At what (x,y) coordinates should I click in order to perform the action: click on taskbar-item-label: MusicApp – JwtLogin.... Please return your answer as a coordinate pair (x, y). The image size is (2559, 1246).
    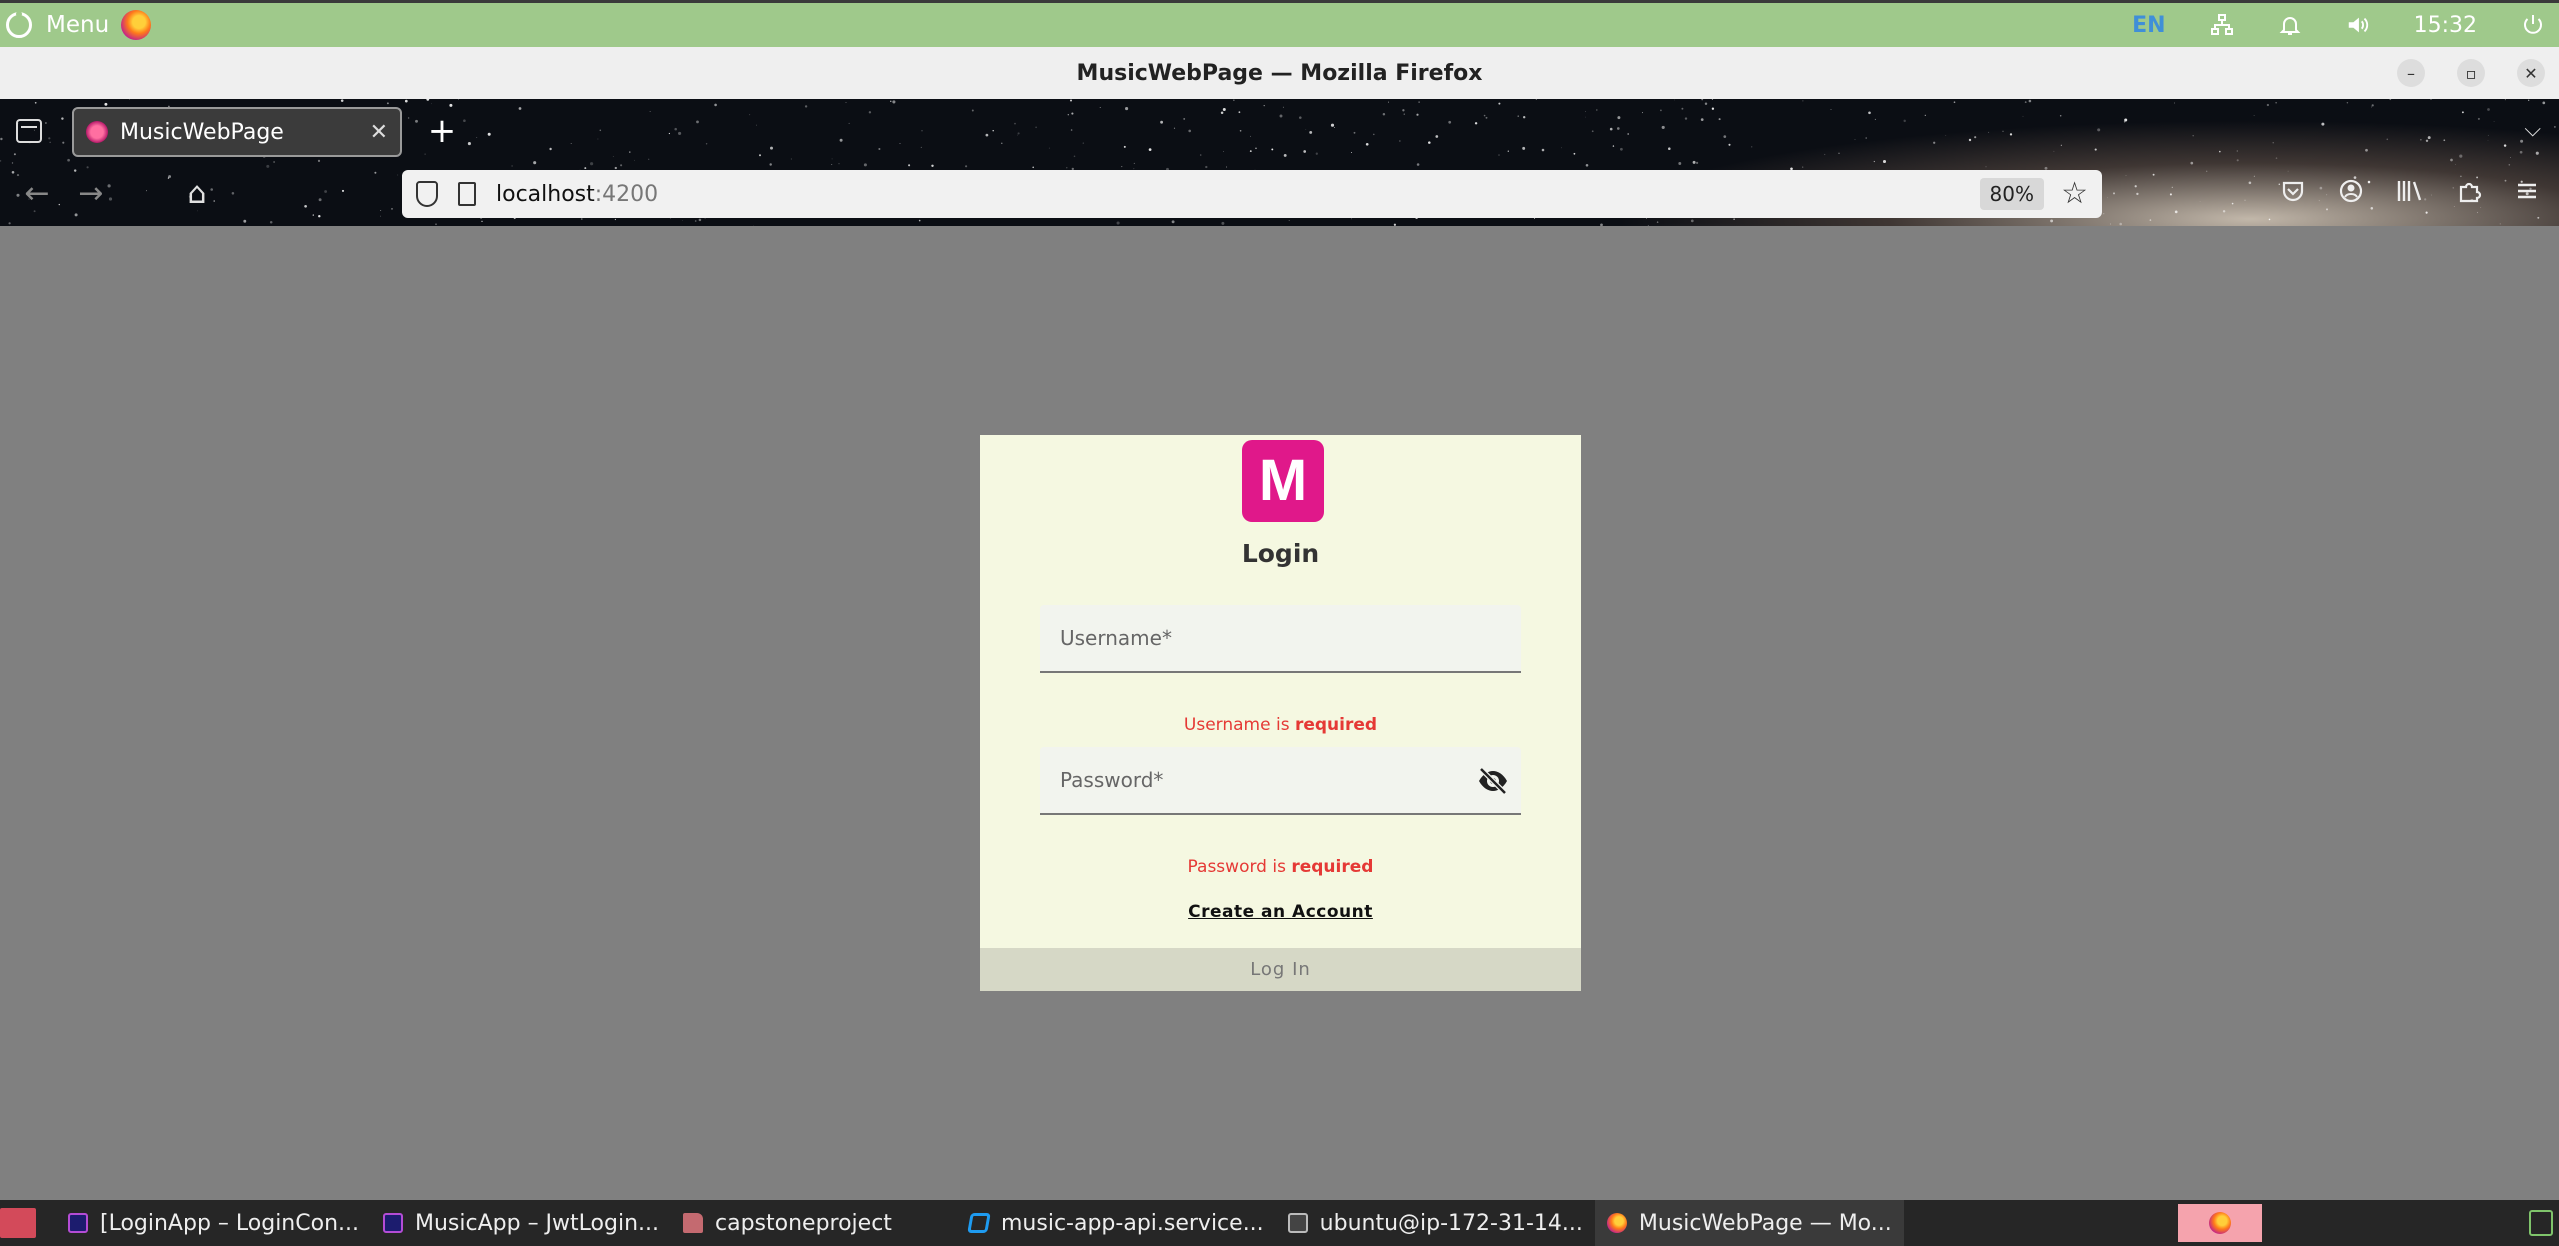
    Looking at the image, I should click on (537, 1223).